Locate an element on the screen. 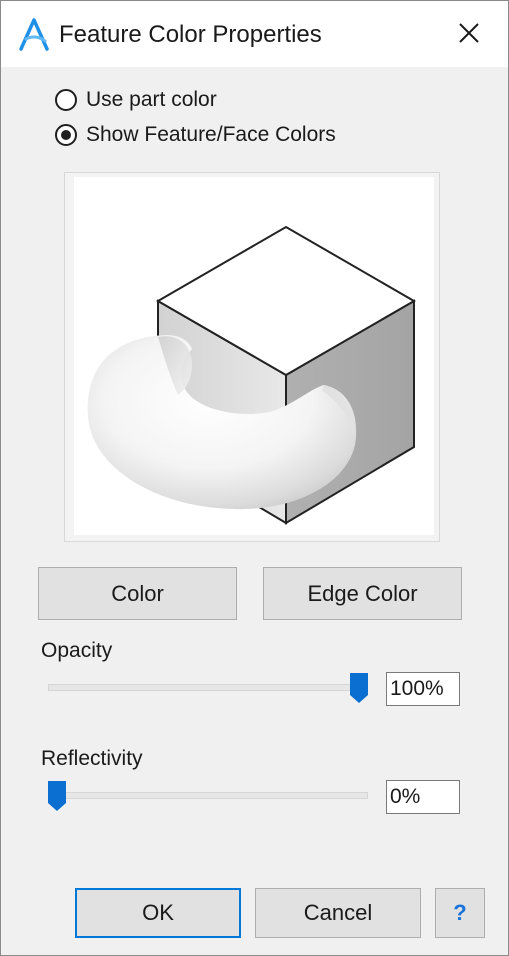  show-feature-colors-label: Show Feature/Face Colors is located at coordinates (211, 134).